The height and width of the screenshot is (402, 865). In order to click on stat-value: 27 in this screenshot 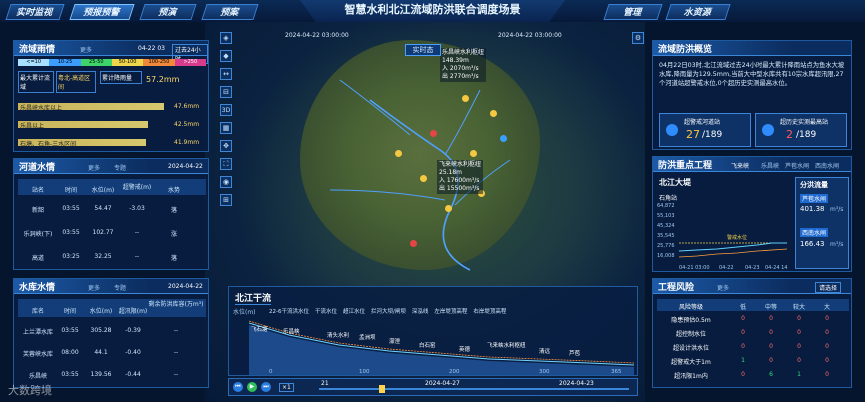, I will do `click(693, 134)`.